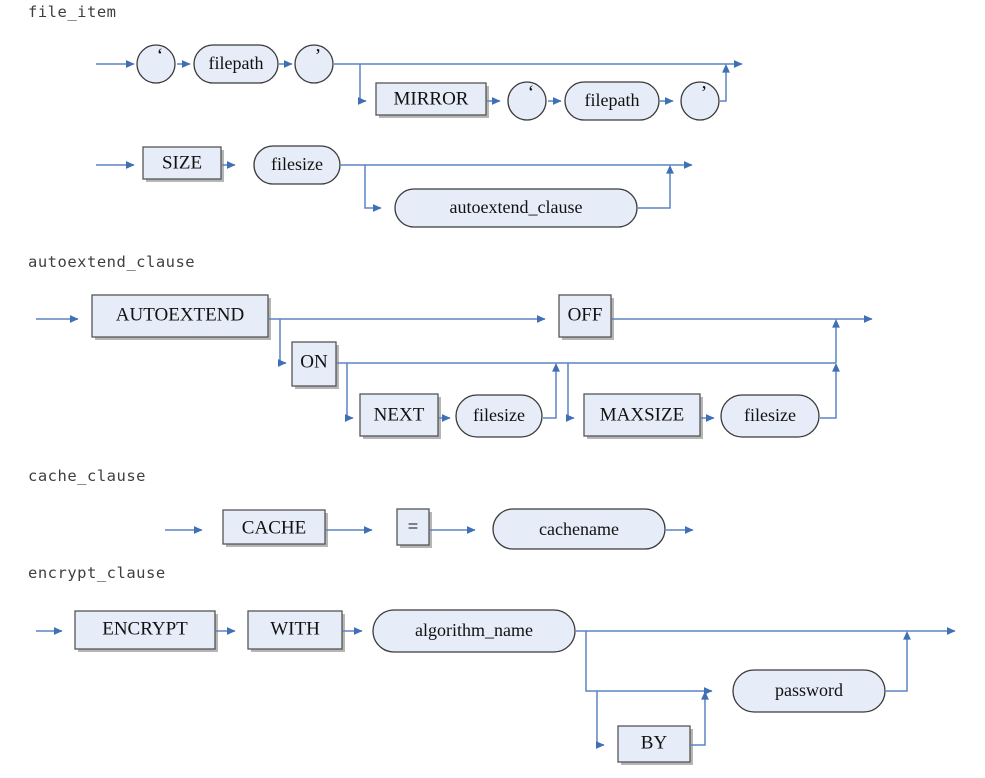 This screenshot has height=778, width=985. Describe the element at coordinates (516, 207) in the screenshot. I see `label-autoextend-clause-ref: autoextend_clause` at that location.